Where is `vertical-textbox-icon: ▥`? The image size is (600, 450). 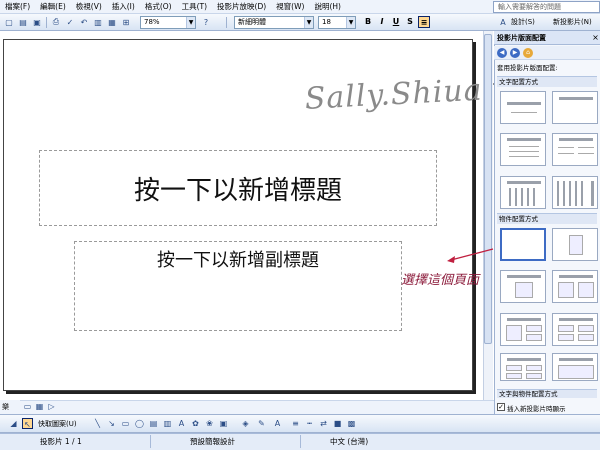 vertical-textbox-icon: ▥ is located at coordinates (167, 423).